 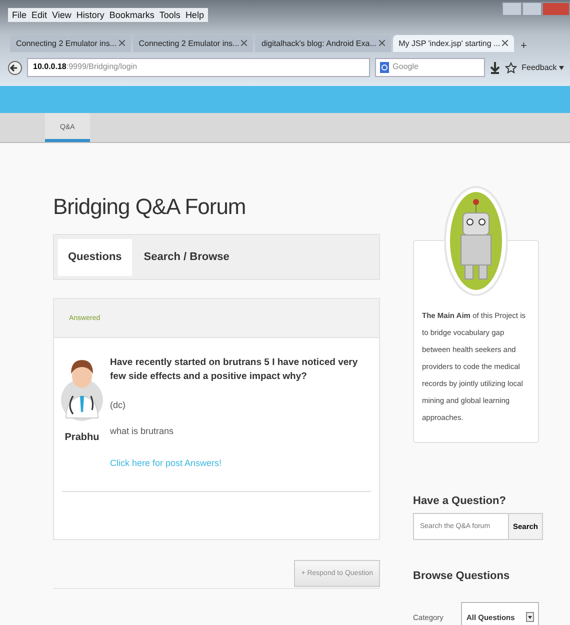 What do you see at coordinates (15, 67) in the screenshot?
I see `back-icon` at bounding box center [15, 67].